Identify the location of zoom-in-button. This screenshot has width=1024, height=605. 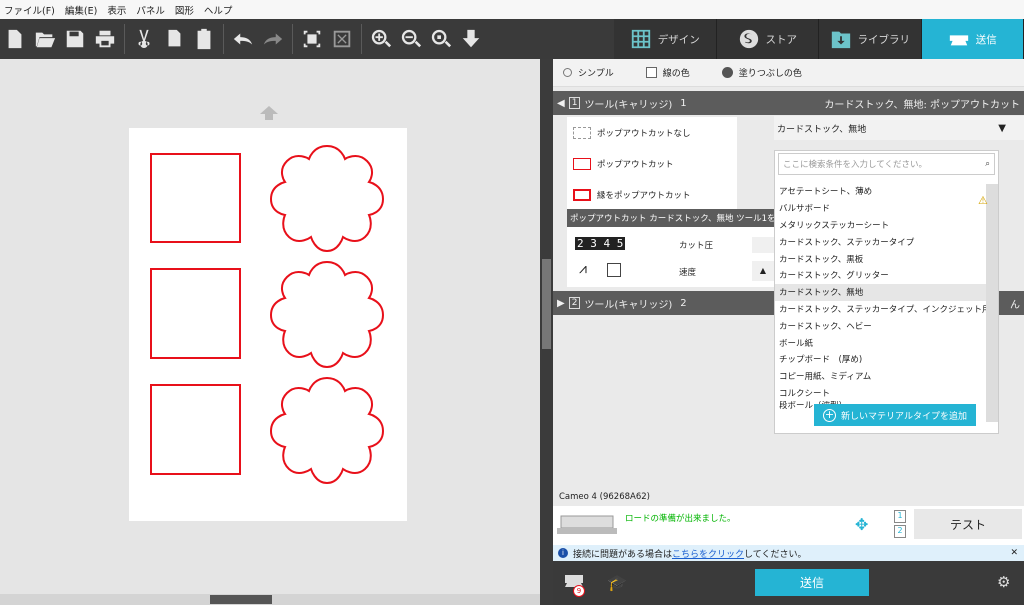
(381, 39).